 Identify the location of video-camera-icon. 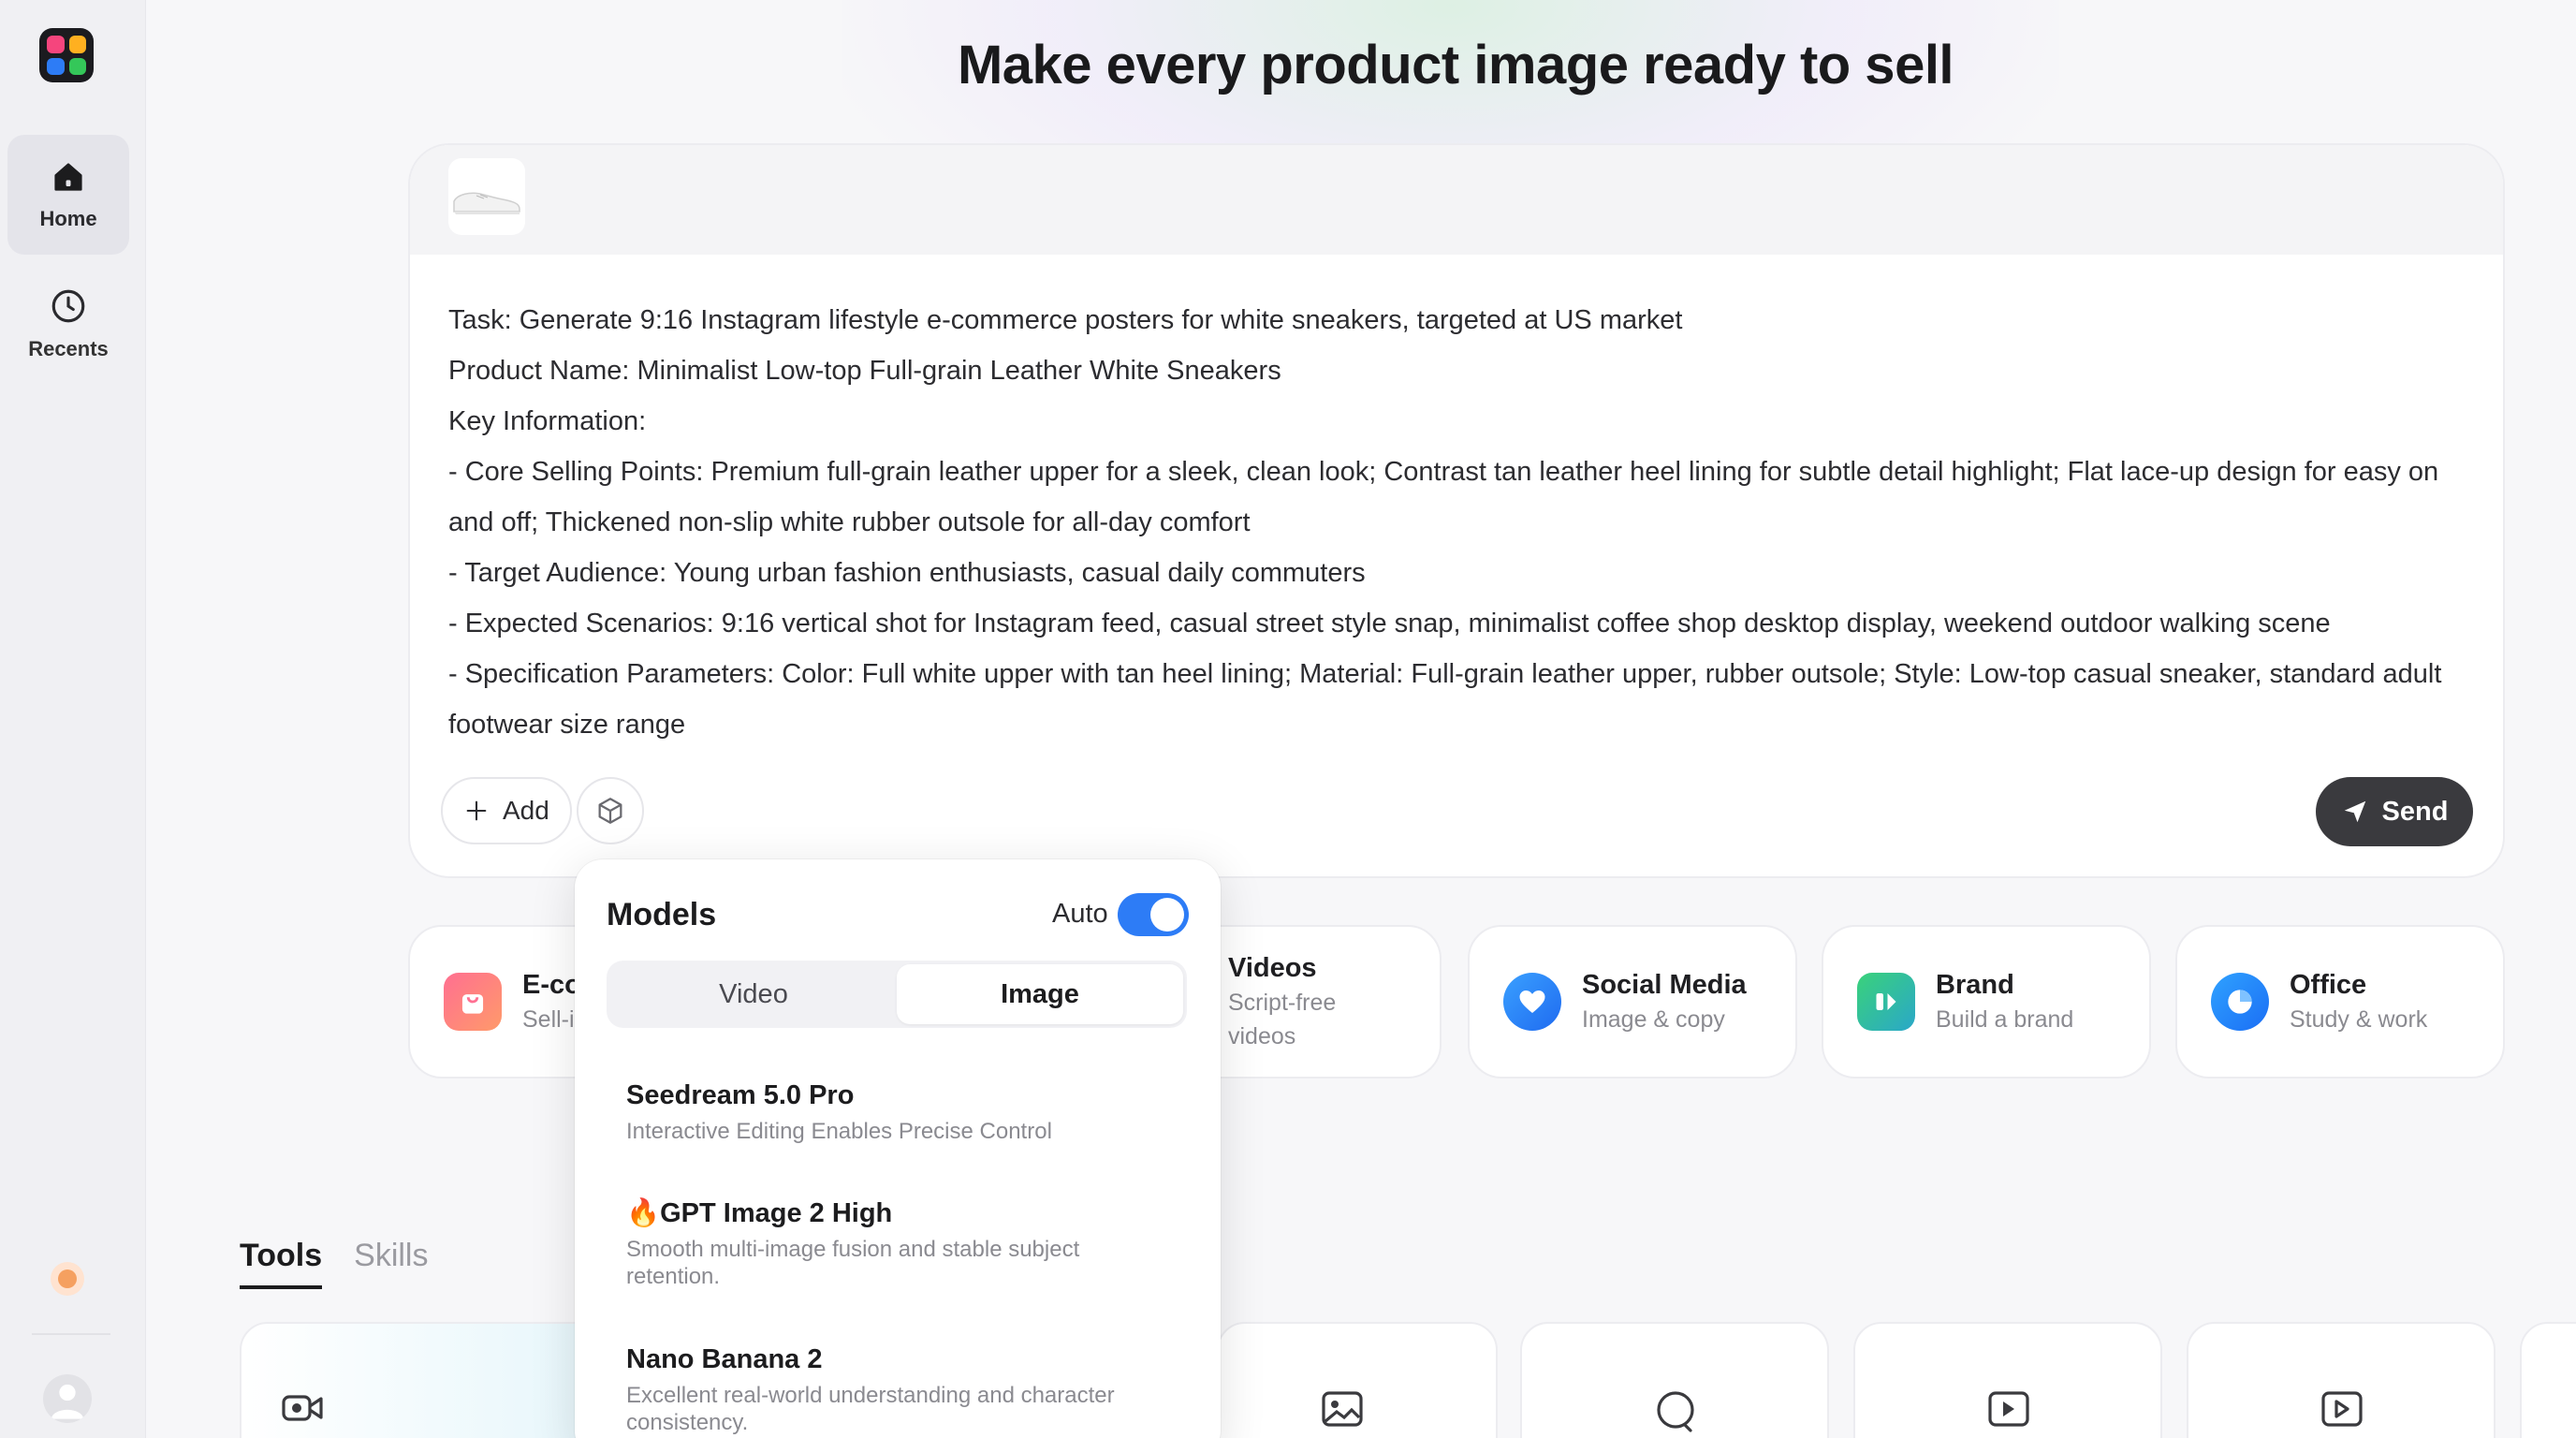
(302, 1408).